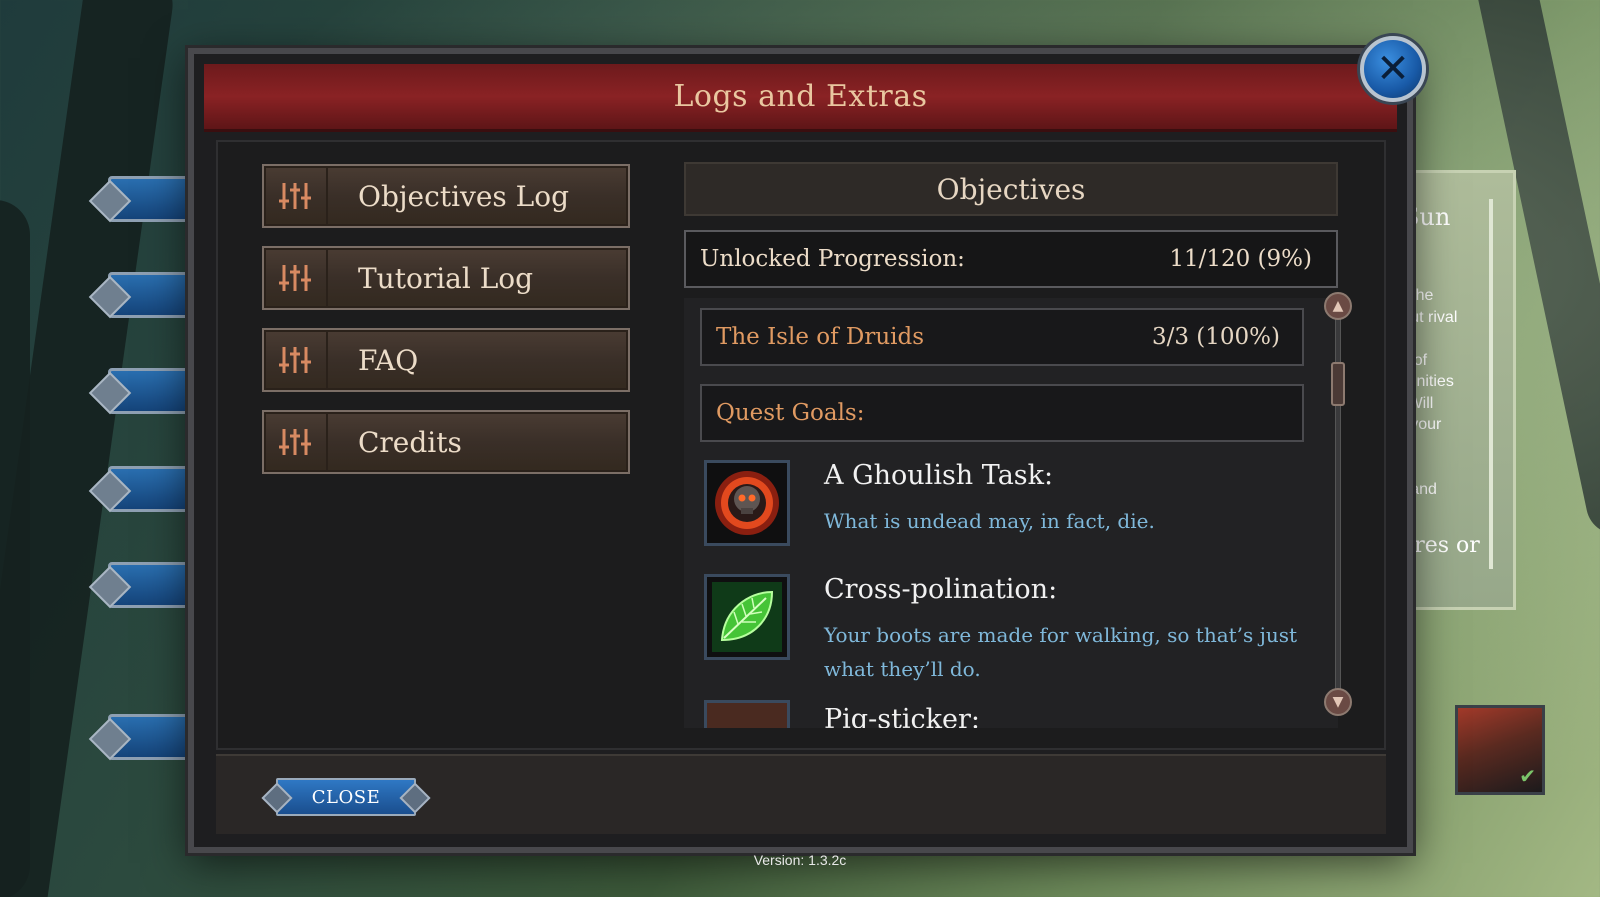 This screenshot has width=1600, height=897. Describe the element at coordinates (902, 716) in the screenshot. I see `quest-title: Pig-sticker:` at that location.